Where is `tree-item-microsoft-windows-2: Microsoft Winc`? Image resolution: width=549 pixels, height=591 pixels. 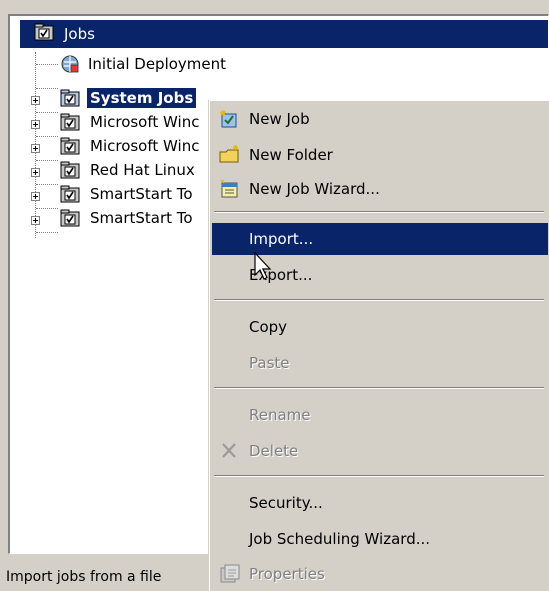
tree-item-microsoft-windows-2: Microsoft Winc is located at coordinates (131, 146).